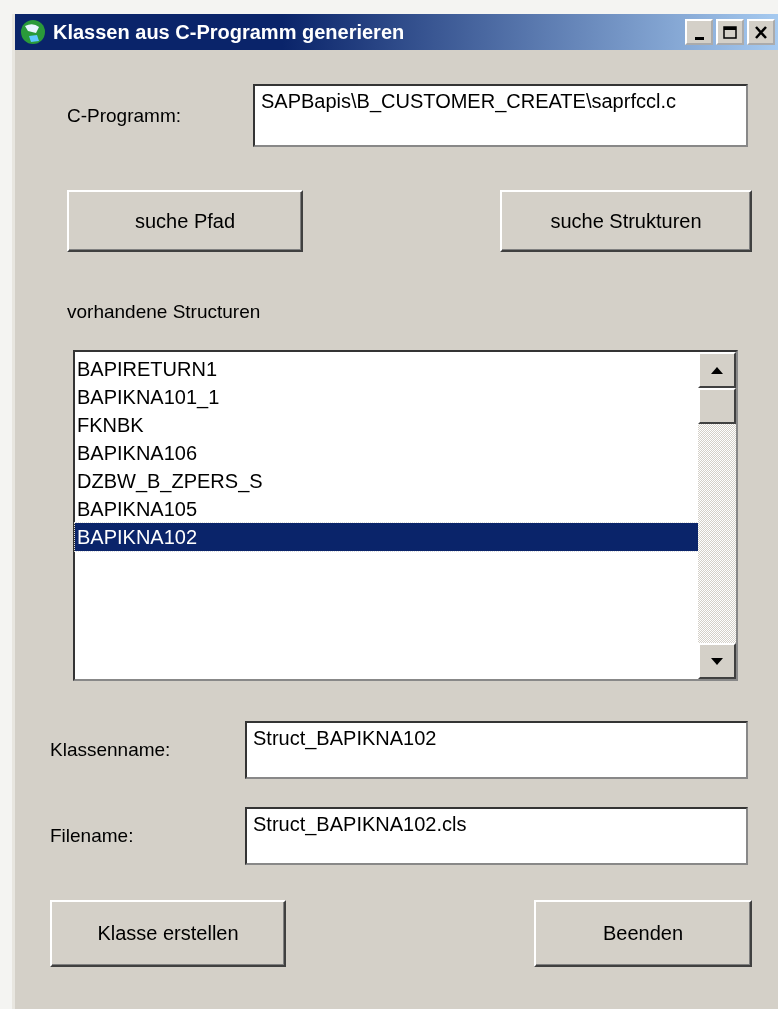  What do you see at coordinates (168, 933) in the screenshot?
I see `create-class-button: Klasse erstellen` at bounding box center [168, 933].